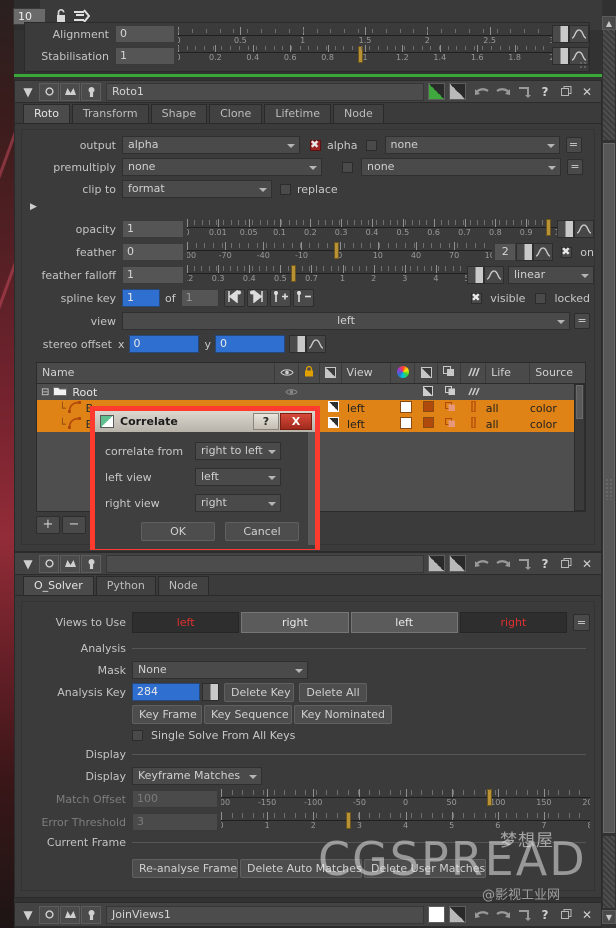 The width and height of the screenshot is (616, 928). What do you see at coordinates (609, 488) in the screenshot?
I see `page-scroll-thumb` at bounding box center [609, 488].